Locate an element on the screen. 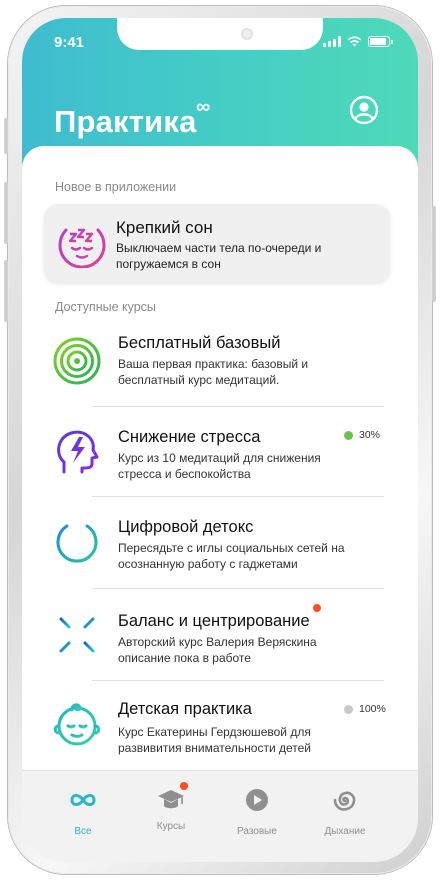 The height and width of the screenshot is (880, 440). battery-icon is located at coordinates (380, 41).